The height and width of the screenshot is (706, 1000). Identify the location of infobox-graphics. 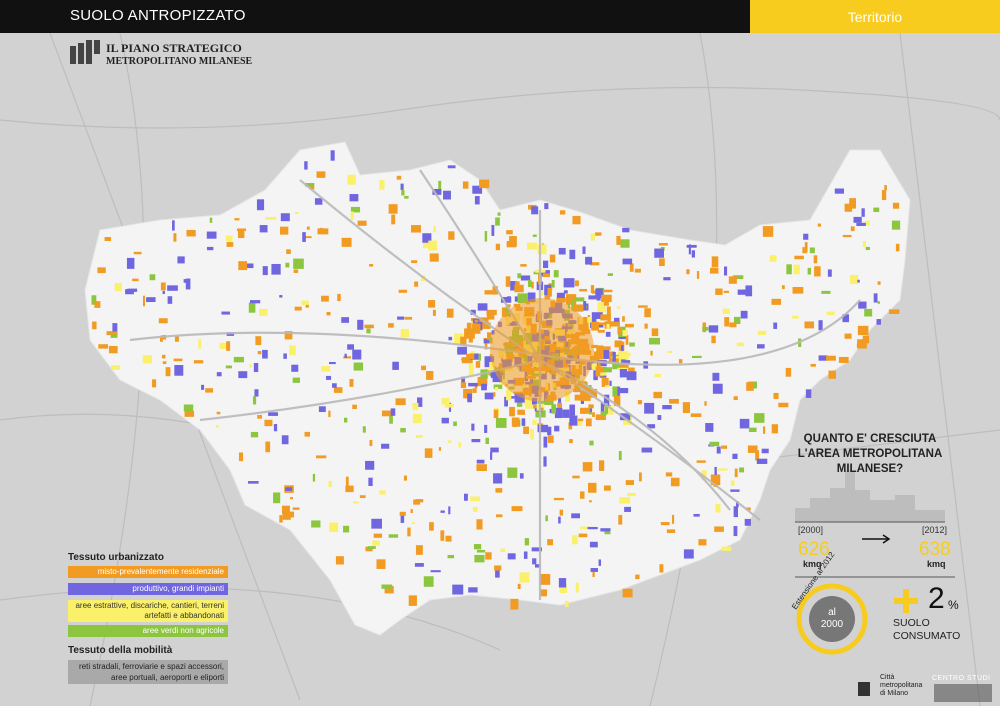
(893, 586).